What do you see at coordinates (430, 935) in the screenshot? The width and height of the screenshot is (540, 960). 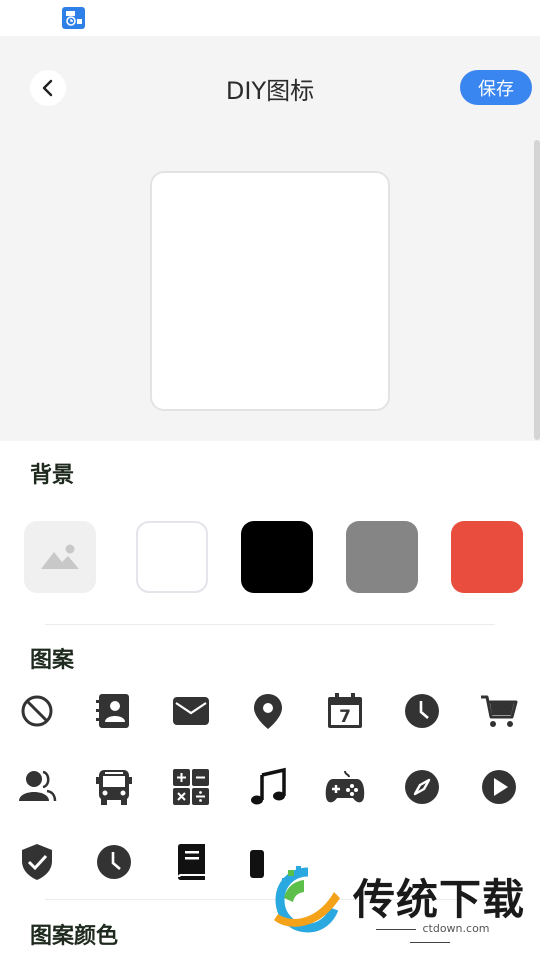 I see `watermark-url: ctdown.com` at bounding box center [430, 935].